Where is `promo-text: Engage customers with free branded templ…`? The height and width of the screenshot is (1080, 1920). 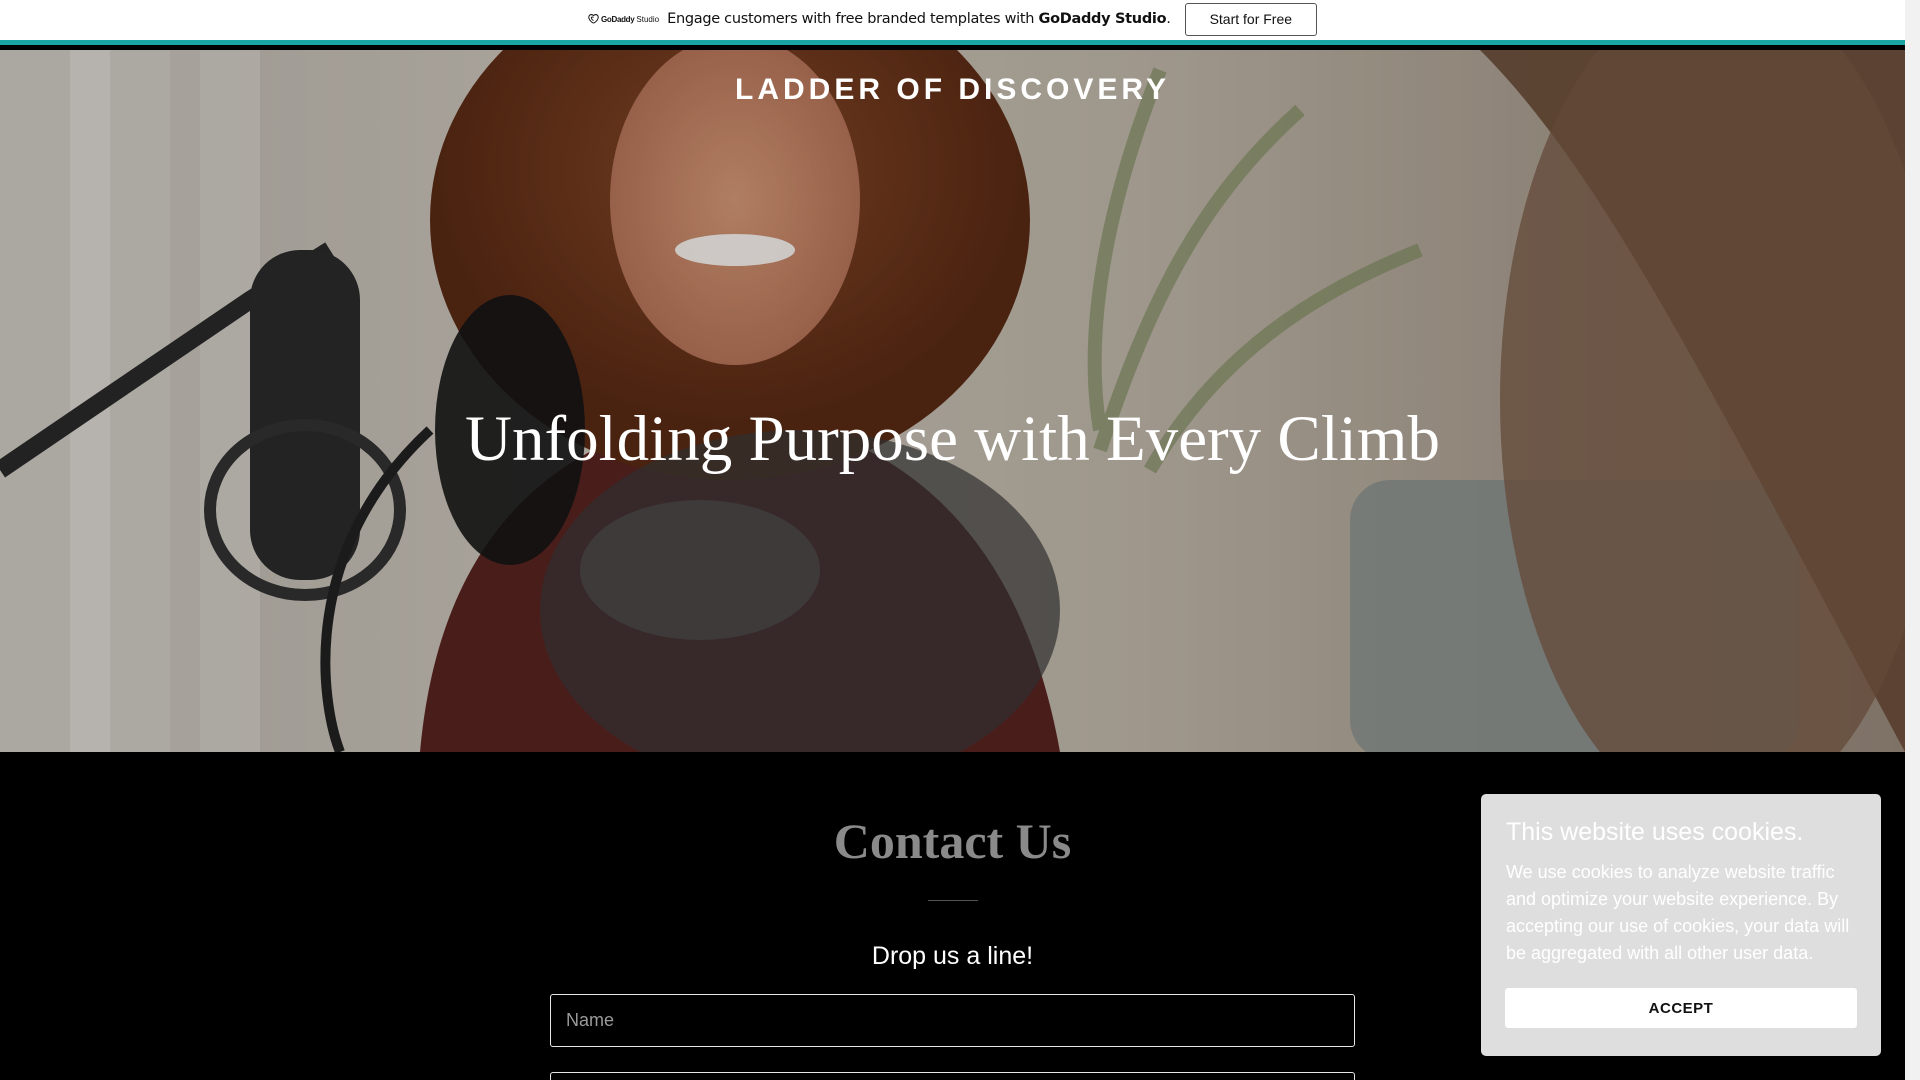
promo-text: Engage customers with free branded templ… is located at coordinates (919, 19).